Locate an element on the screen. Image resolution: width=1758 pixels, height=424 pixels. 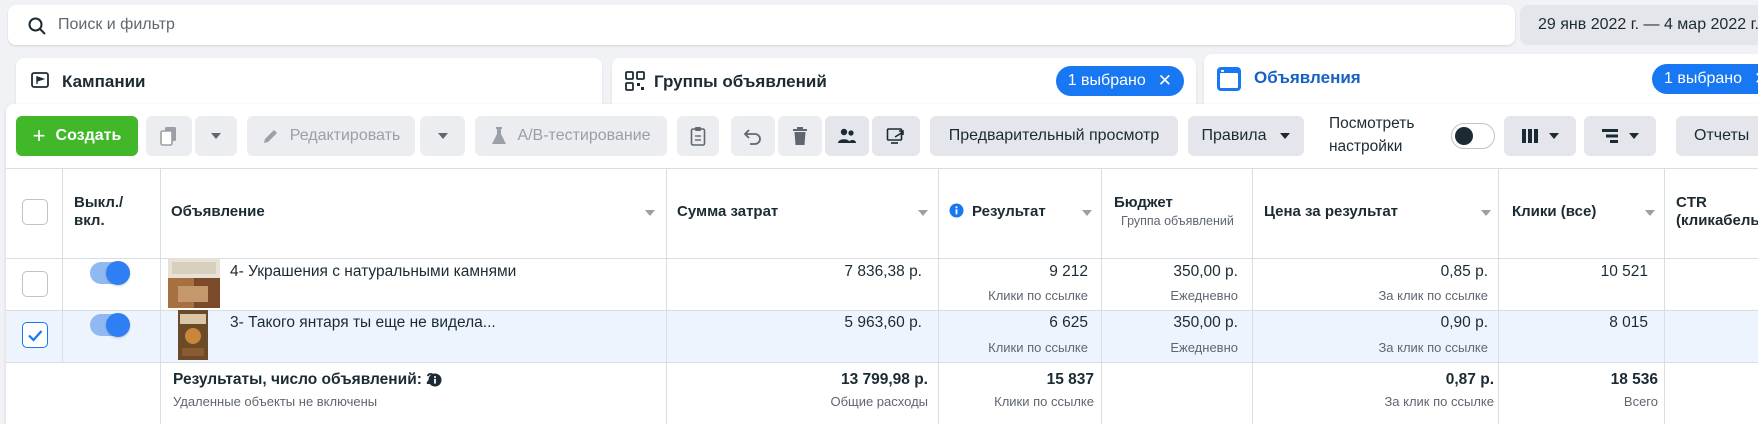
undo-button is located at coordinates (753, 136).